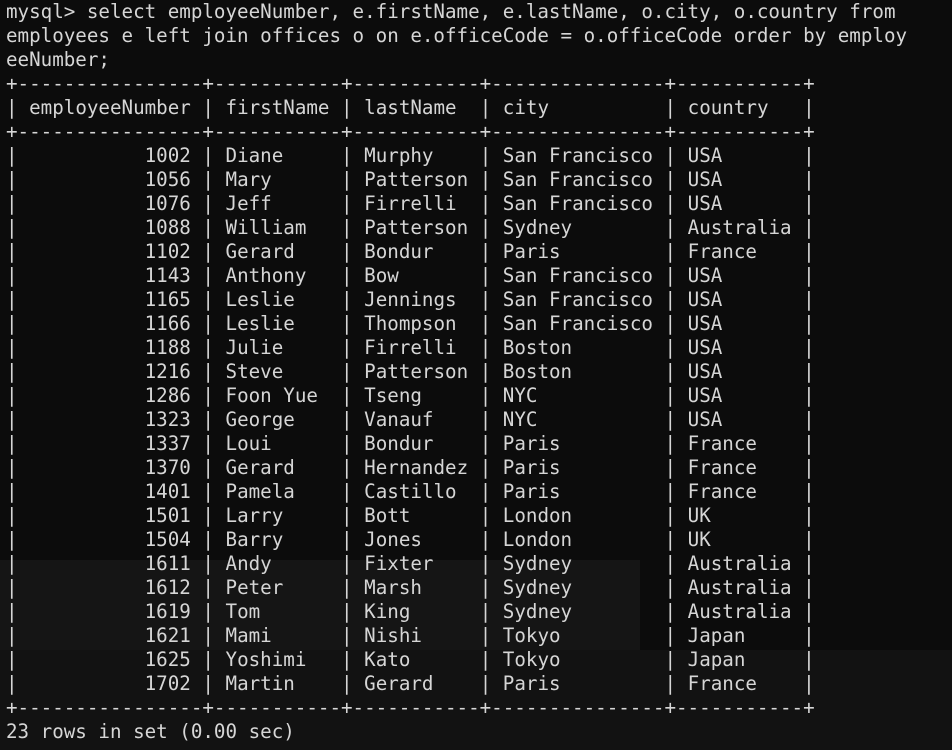 The image size is (952, 750). What do you see at coordinates (110, 683) in the screenshot?
I see `table-cell-employeenumber: 1702` at bounding box center [110, 683].